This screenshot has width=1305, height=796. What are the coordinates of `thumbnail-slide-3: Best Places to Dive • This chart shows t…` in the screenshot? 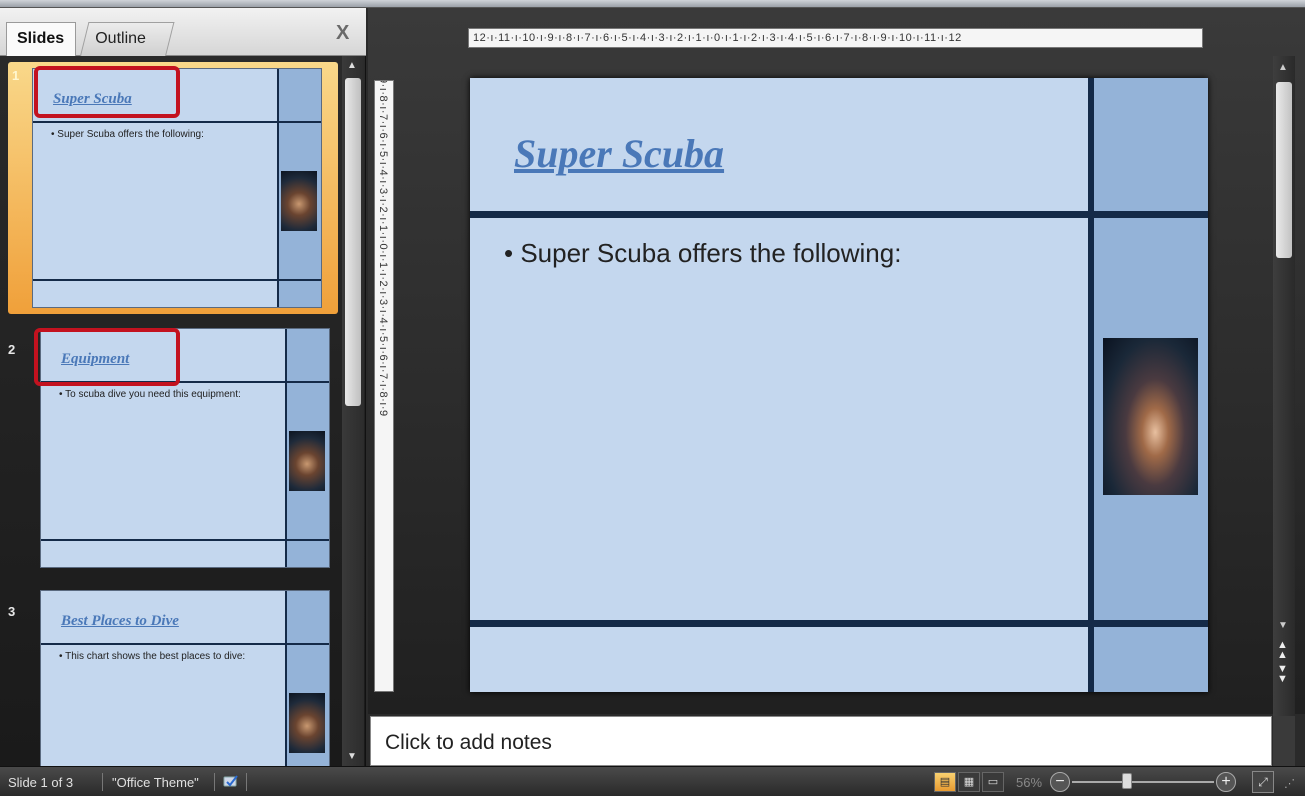 It's located at (185, 678).